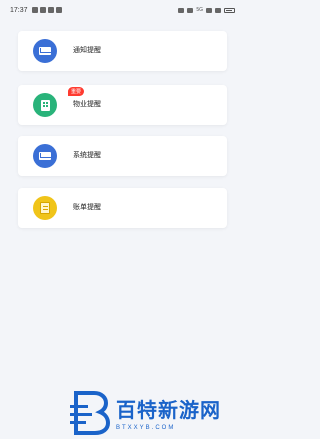 The height and width of the screenshot is (439, 320). What do you see at coordinates (90, 412) in the screenshot?
I see `watermark-logo` at bounding box center [90, 412].